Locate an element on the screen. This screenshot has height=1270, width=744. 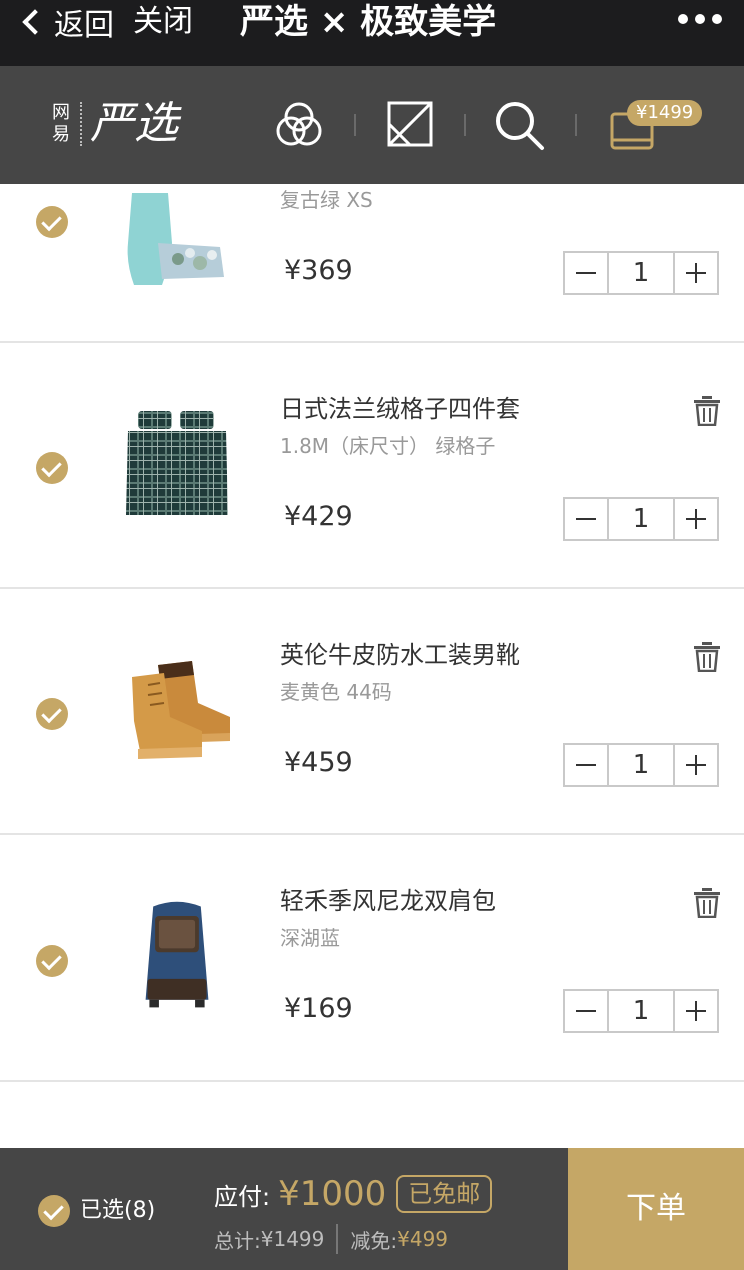
cart-amount-badge: ¥1499 is located at coordinates (665, 113).